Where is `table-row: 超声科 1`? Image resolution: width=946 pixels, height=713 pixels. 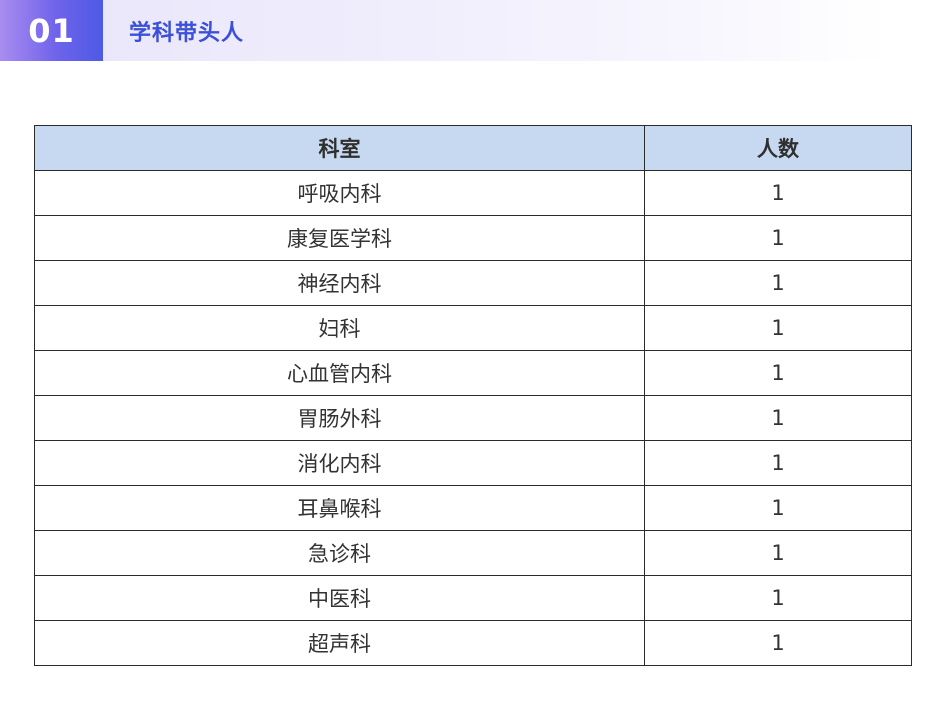 table-row: 超声科 1 is located at coordinates (473, 643).